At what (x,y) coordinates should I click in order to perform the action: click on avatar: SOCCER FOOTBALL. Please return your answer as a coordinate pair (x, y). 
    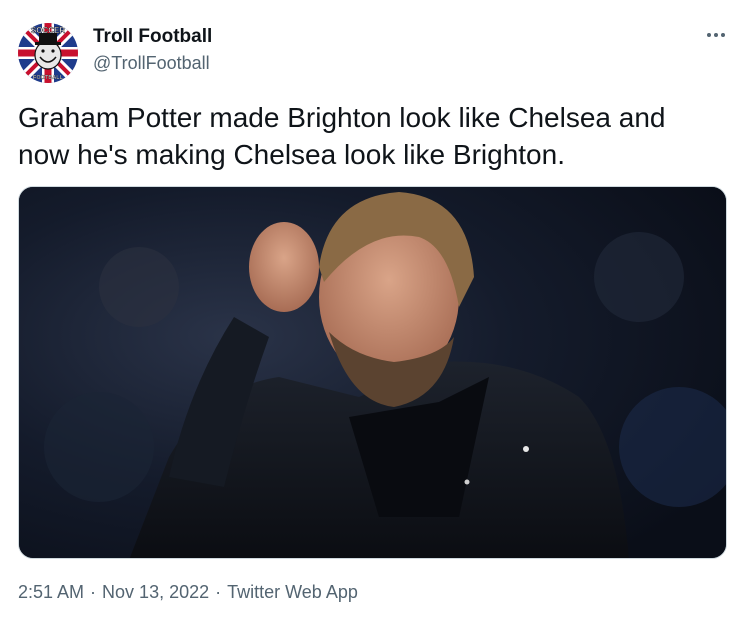
    Looking at the image, I should click on (48, 53).